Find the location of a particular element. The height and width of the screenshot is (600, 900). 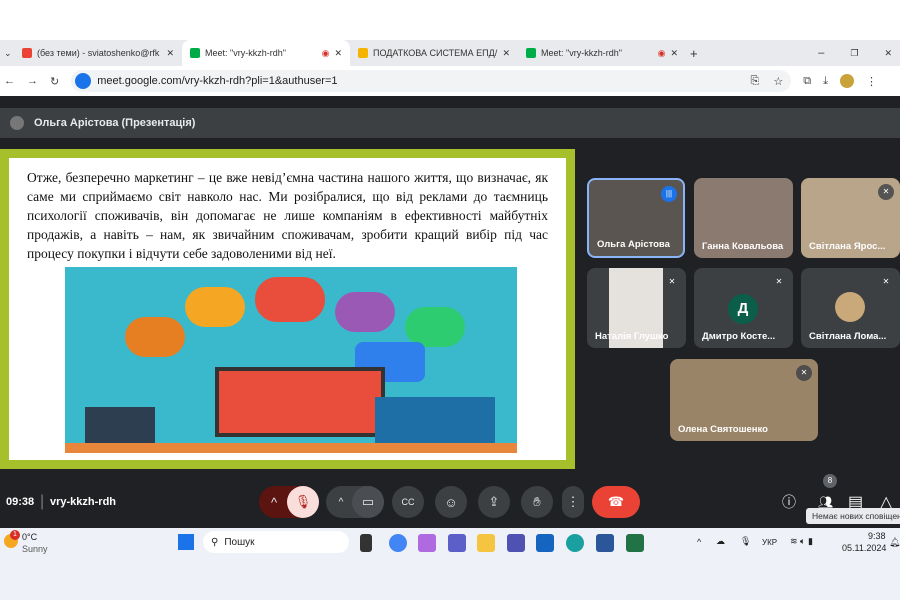

people-icon: 👥︎ is located at coordinates (825, 502).